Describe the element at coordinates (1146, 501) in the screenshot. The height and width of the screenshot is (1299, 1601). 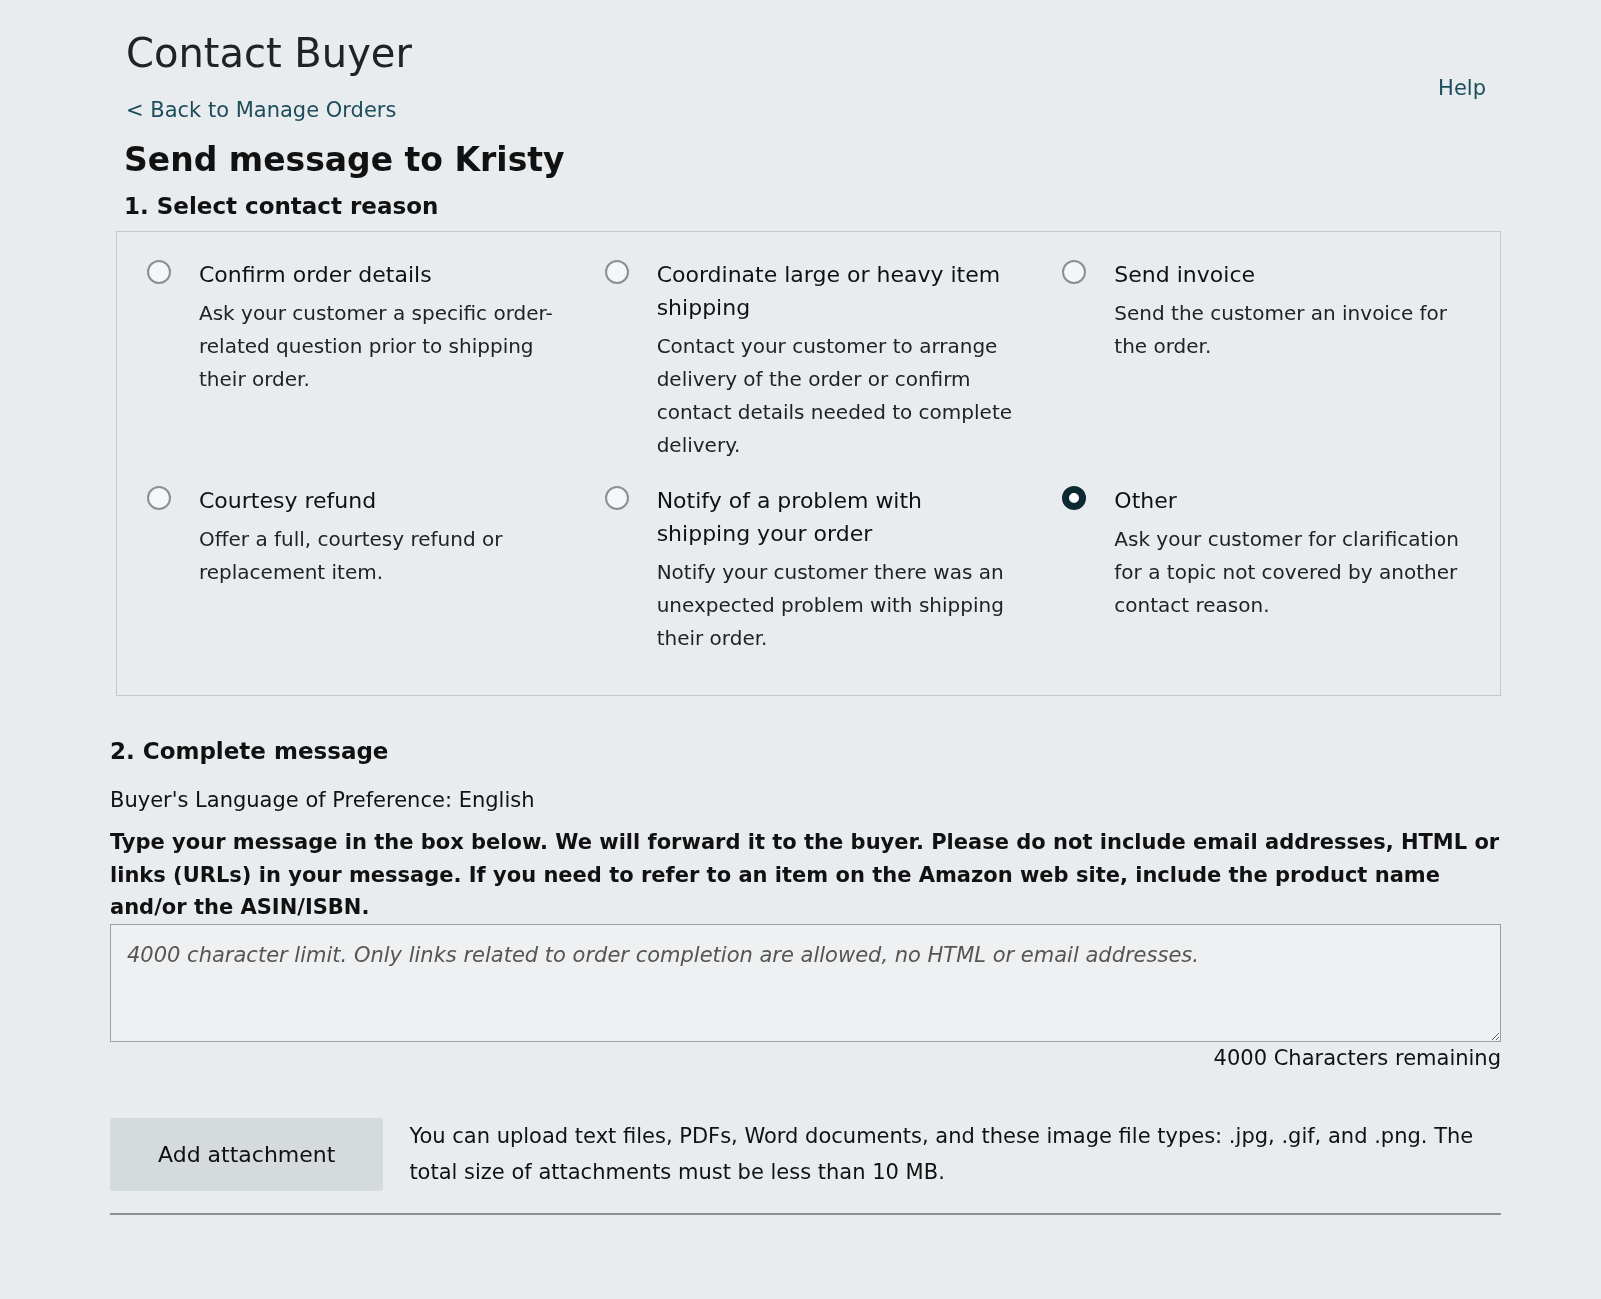
I see `option-label: Other` at that location.